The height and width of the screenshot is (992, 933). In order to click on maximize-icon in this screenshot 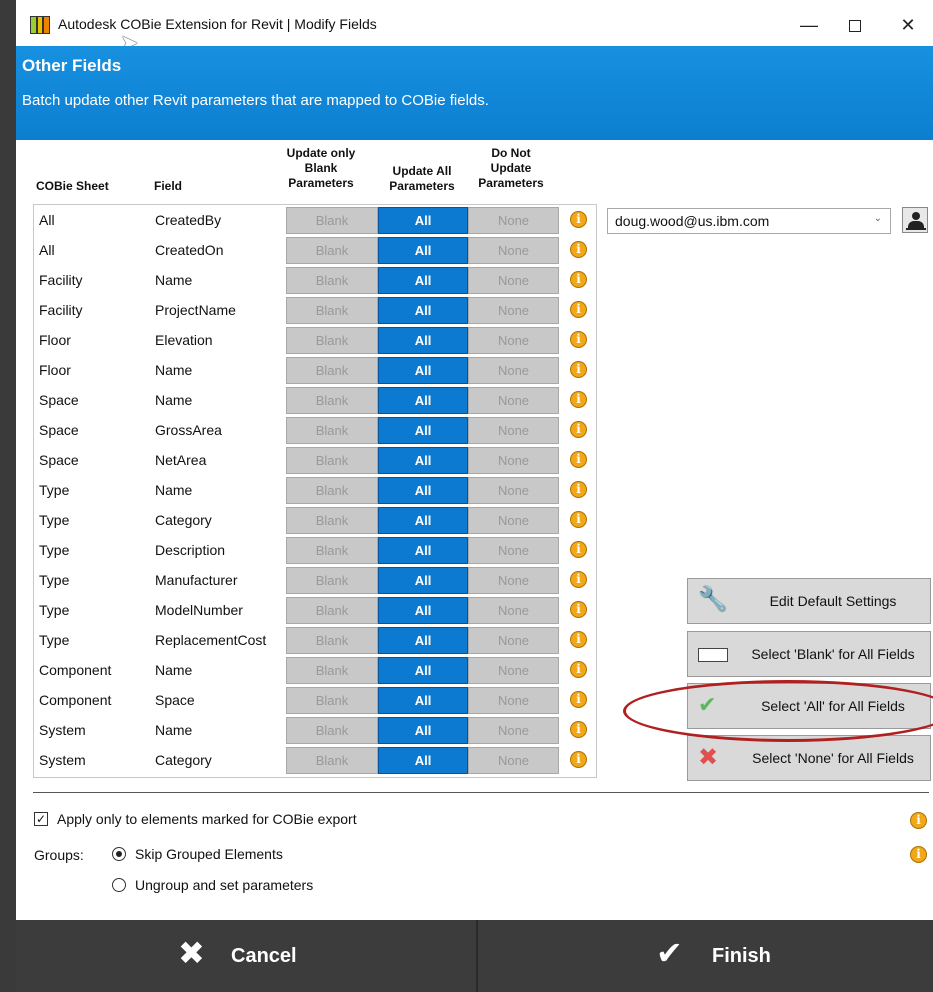, I will do `click(855, 26)`.